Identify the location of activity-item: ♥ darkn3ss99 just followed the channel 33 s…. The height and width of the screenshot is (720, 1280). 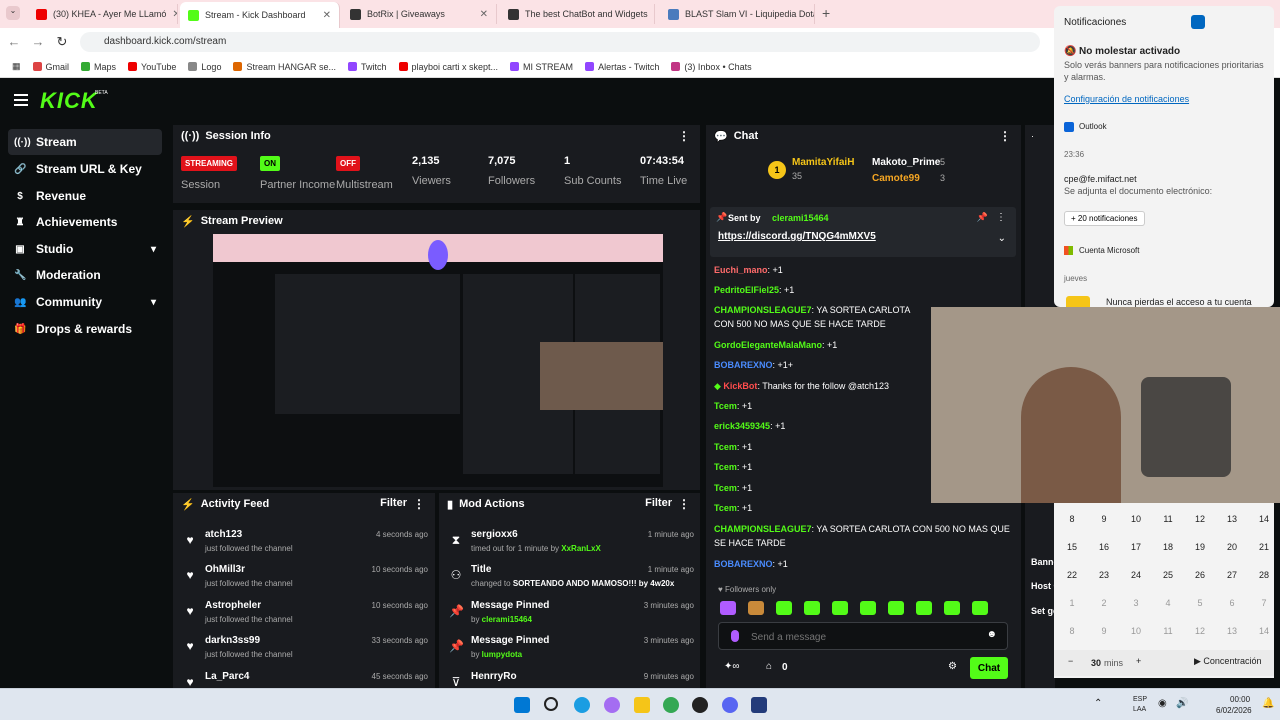
(305, 652).